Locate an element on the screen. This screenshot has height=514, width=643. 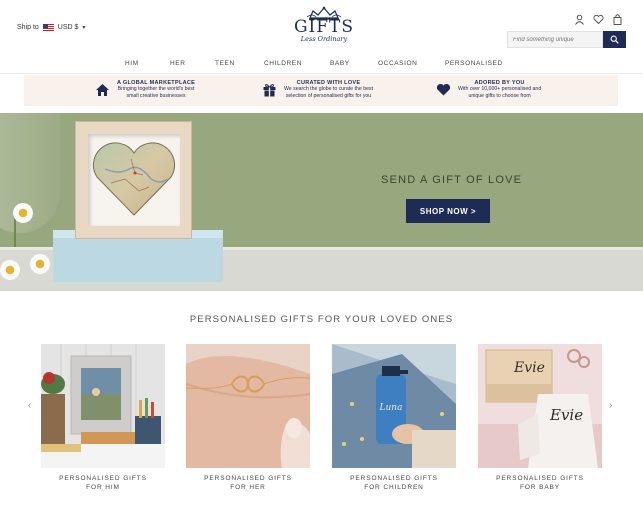
ship-to-label: Ship to is located at coordinates (28, 27).